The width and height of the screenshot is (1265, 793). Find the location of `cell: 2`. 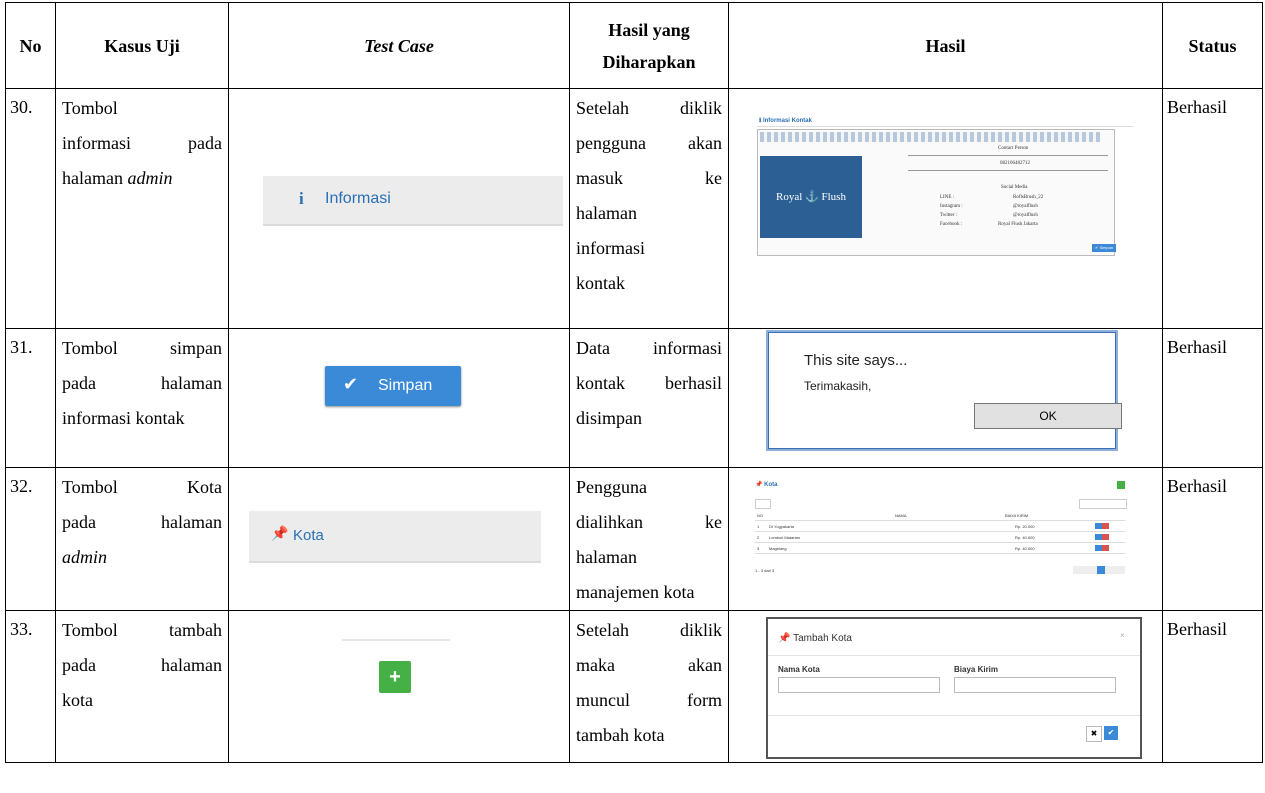

cell: 2 is located at coordinates (758, 537).